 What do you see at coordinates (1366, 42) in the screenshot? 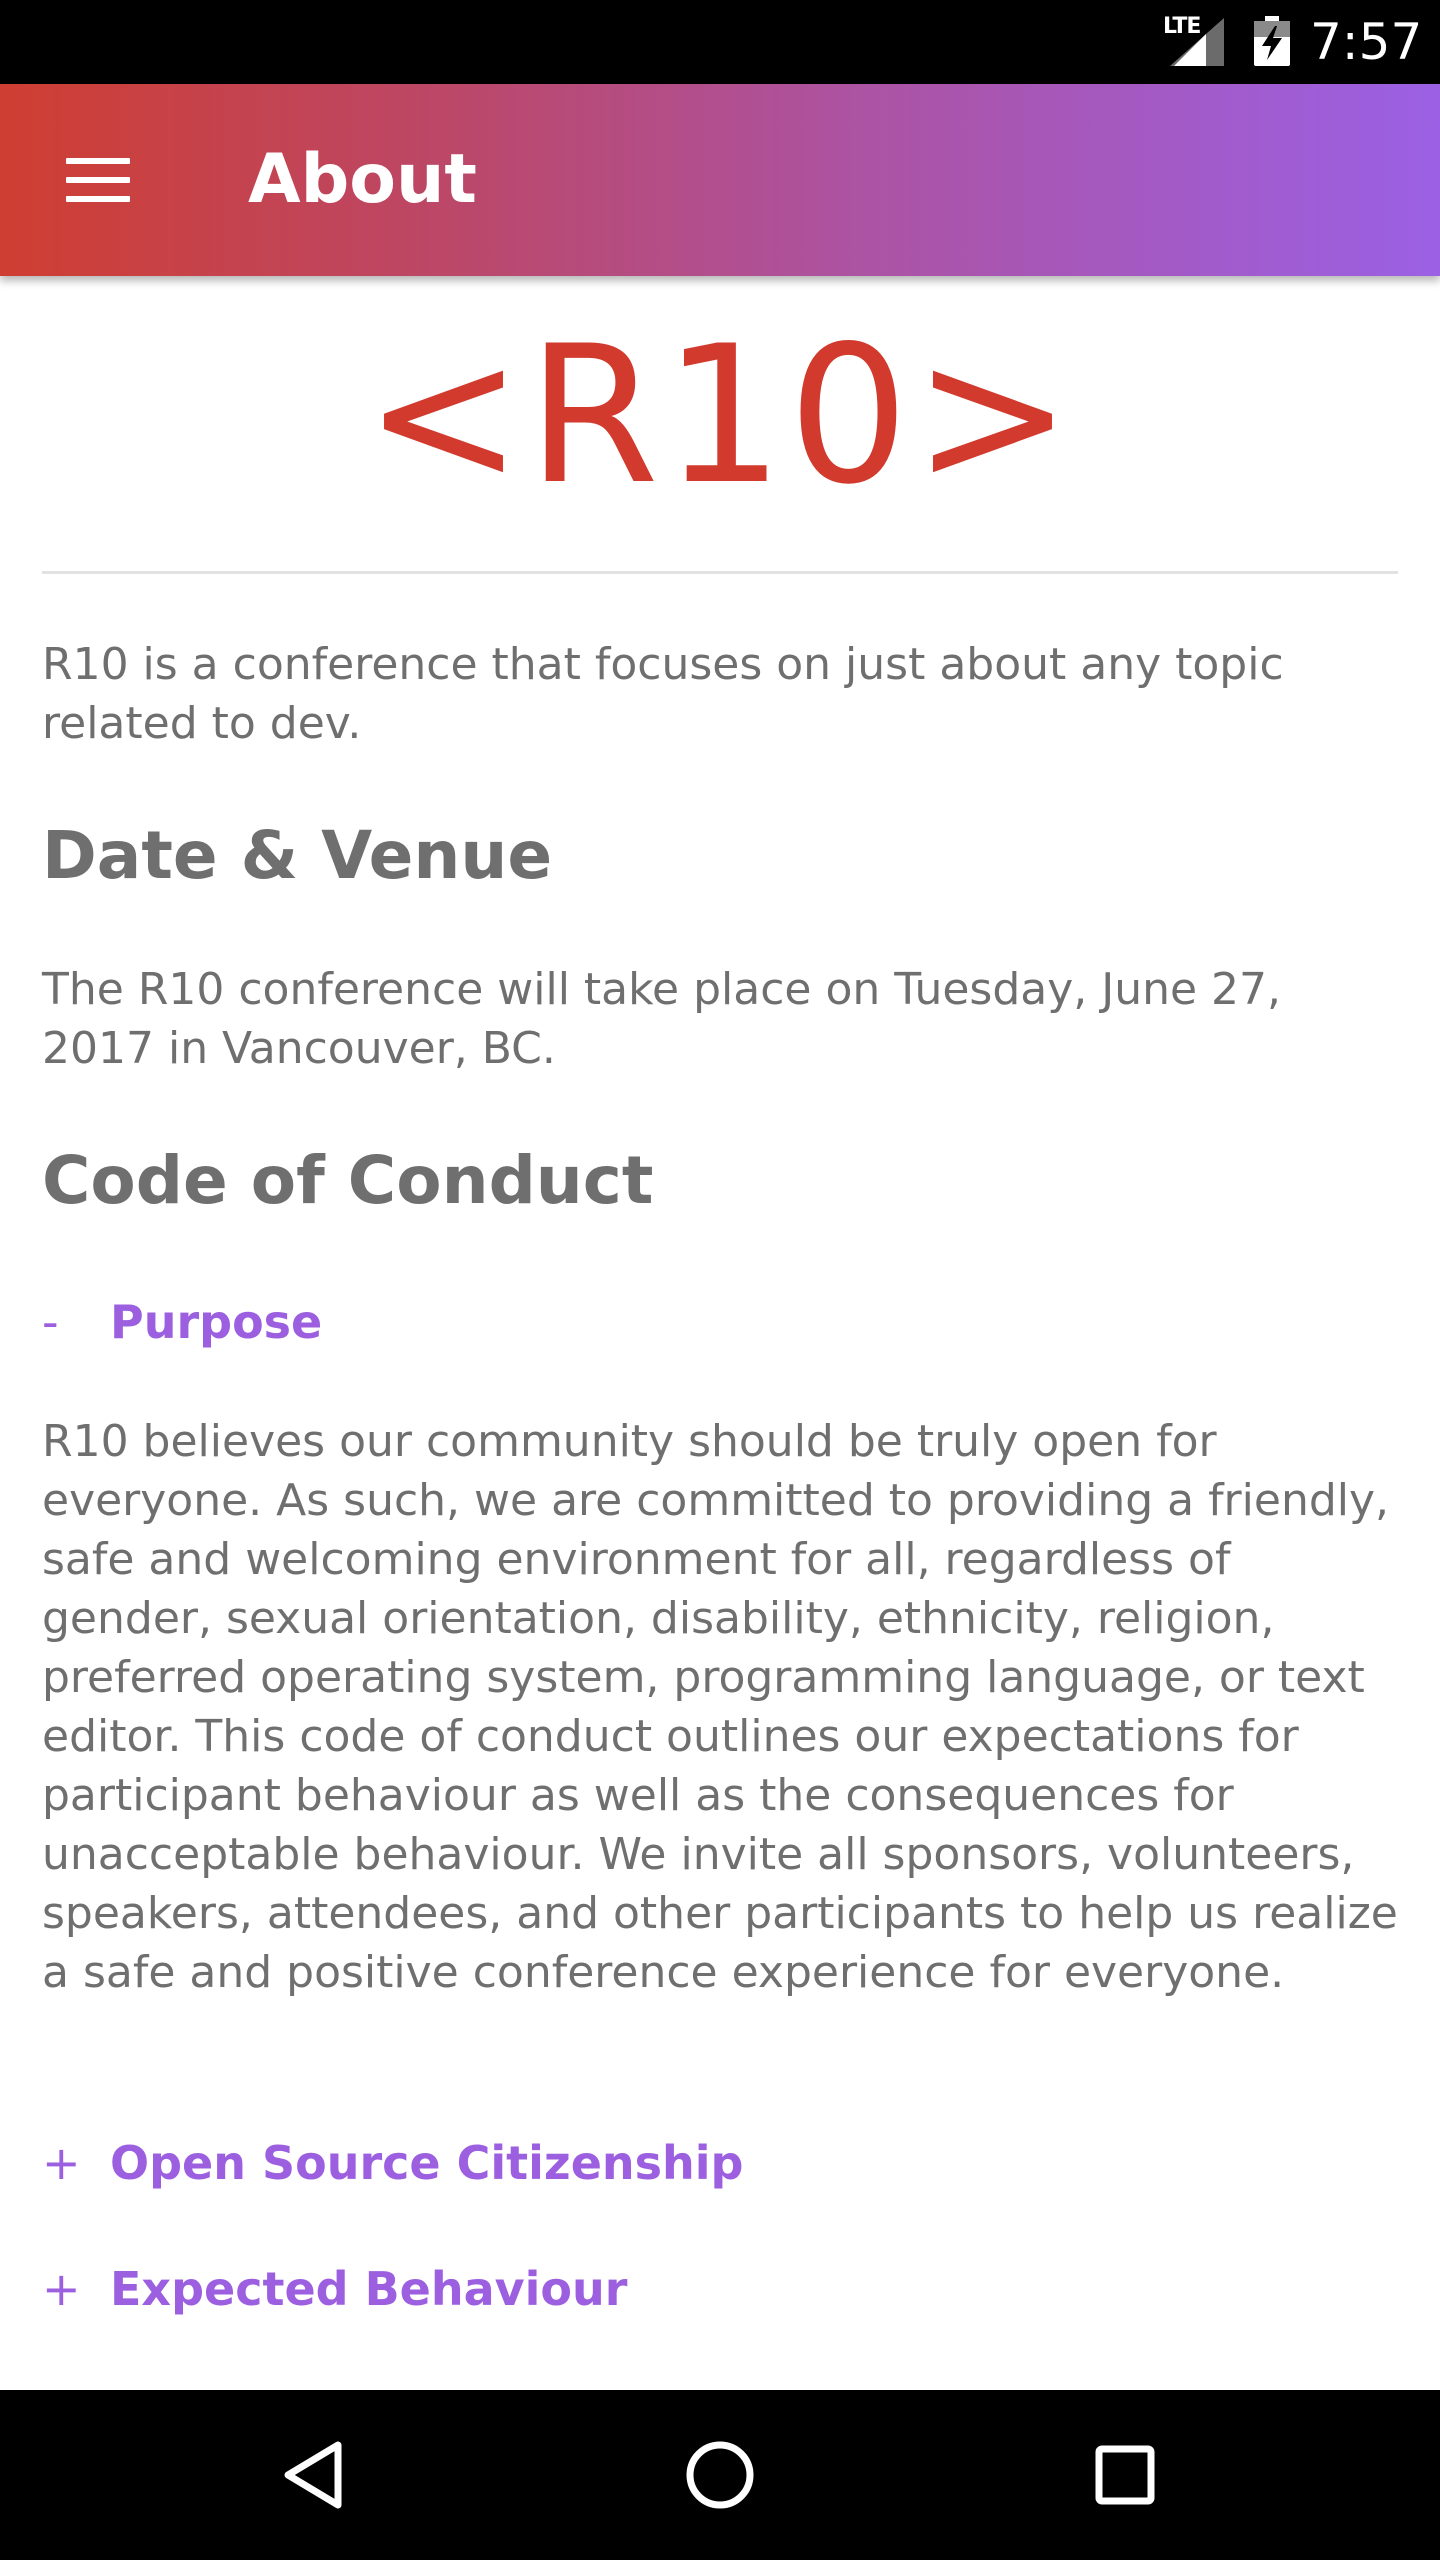
I see `status-clock: 7:57` at bounding box center [1366, 42].